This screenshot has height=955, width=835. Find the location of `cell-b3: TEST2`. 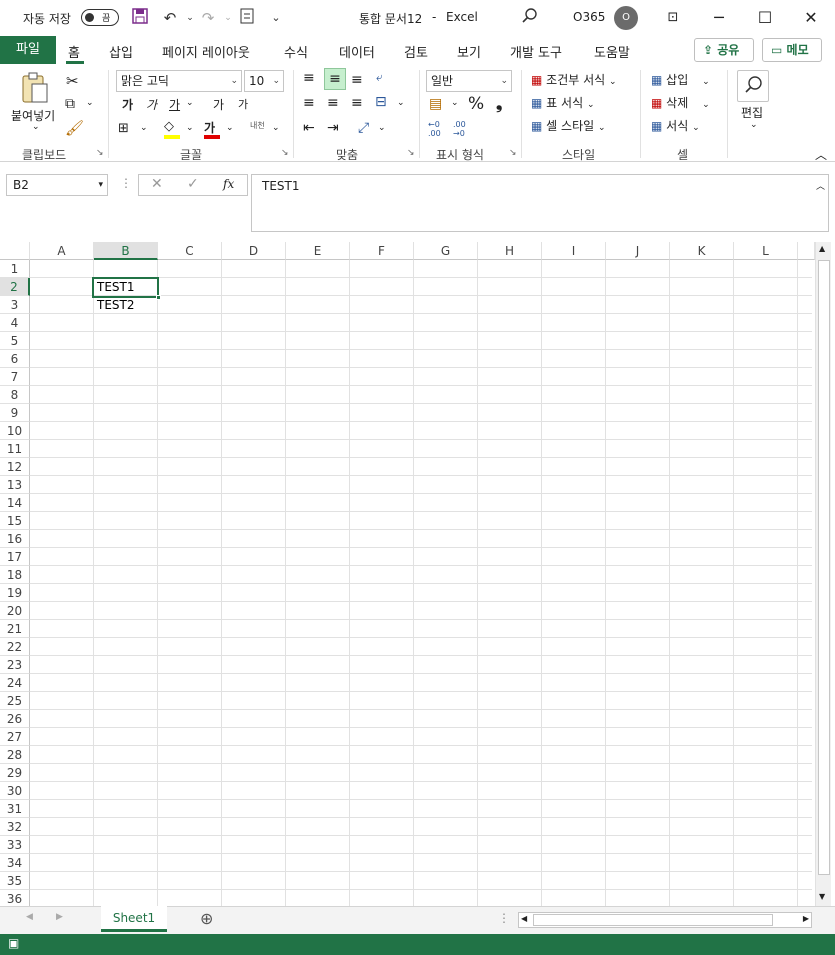

cell-b3: TEST2 is located at coordinates (126, 305).